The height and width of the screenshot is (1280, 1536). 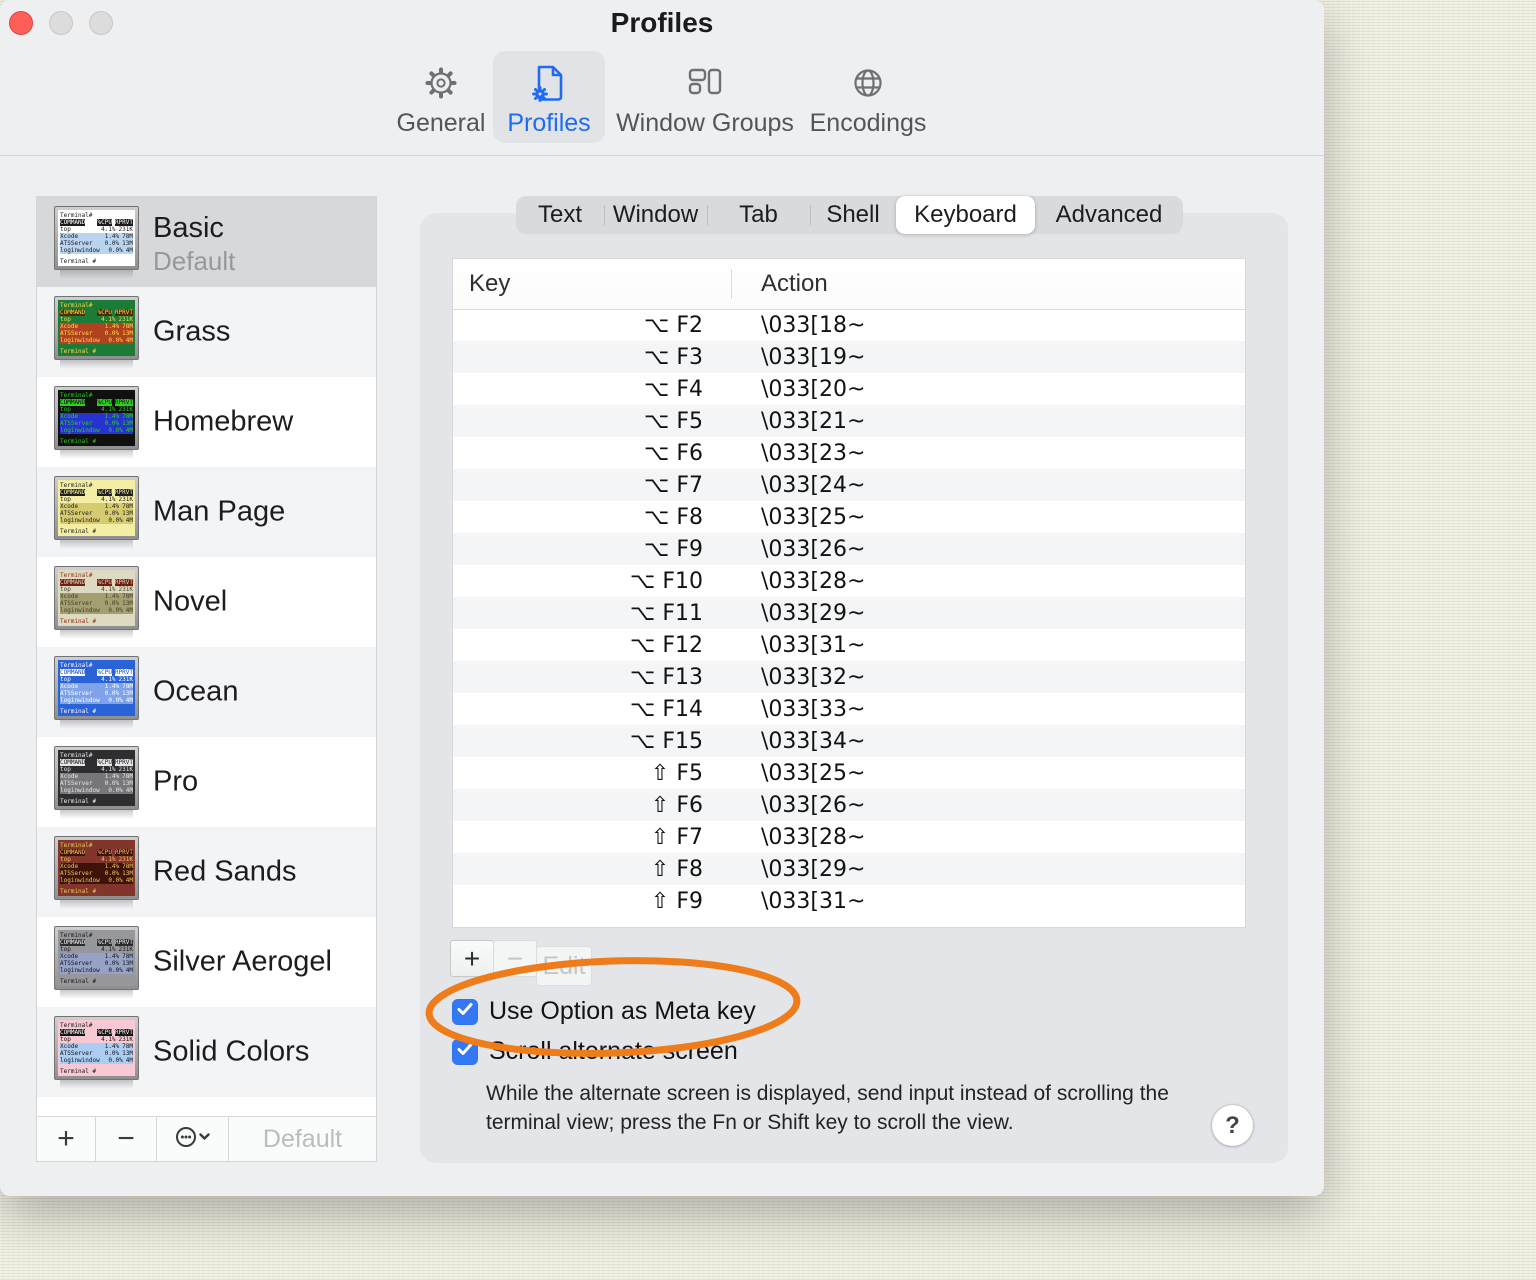 What do you see at coordinates (666, 741) in the screenshot?
I see `key-cell: ⌥ F15` at bounding box center [666, 741].